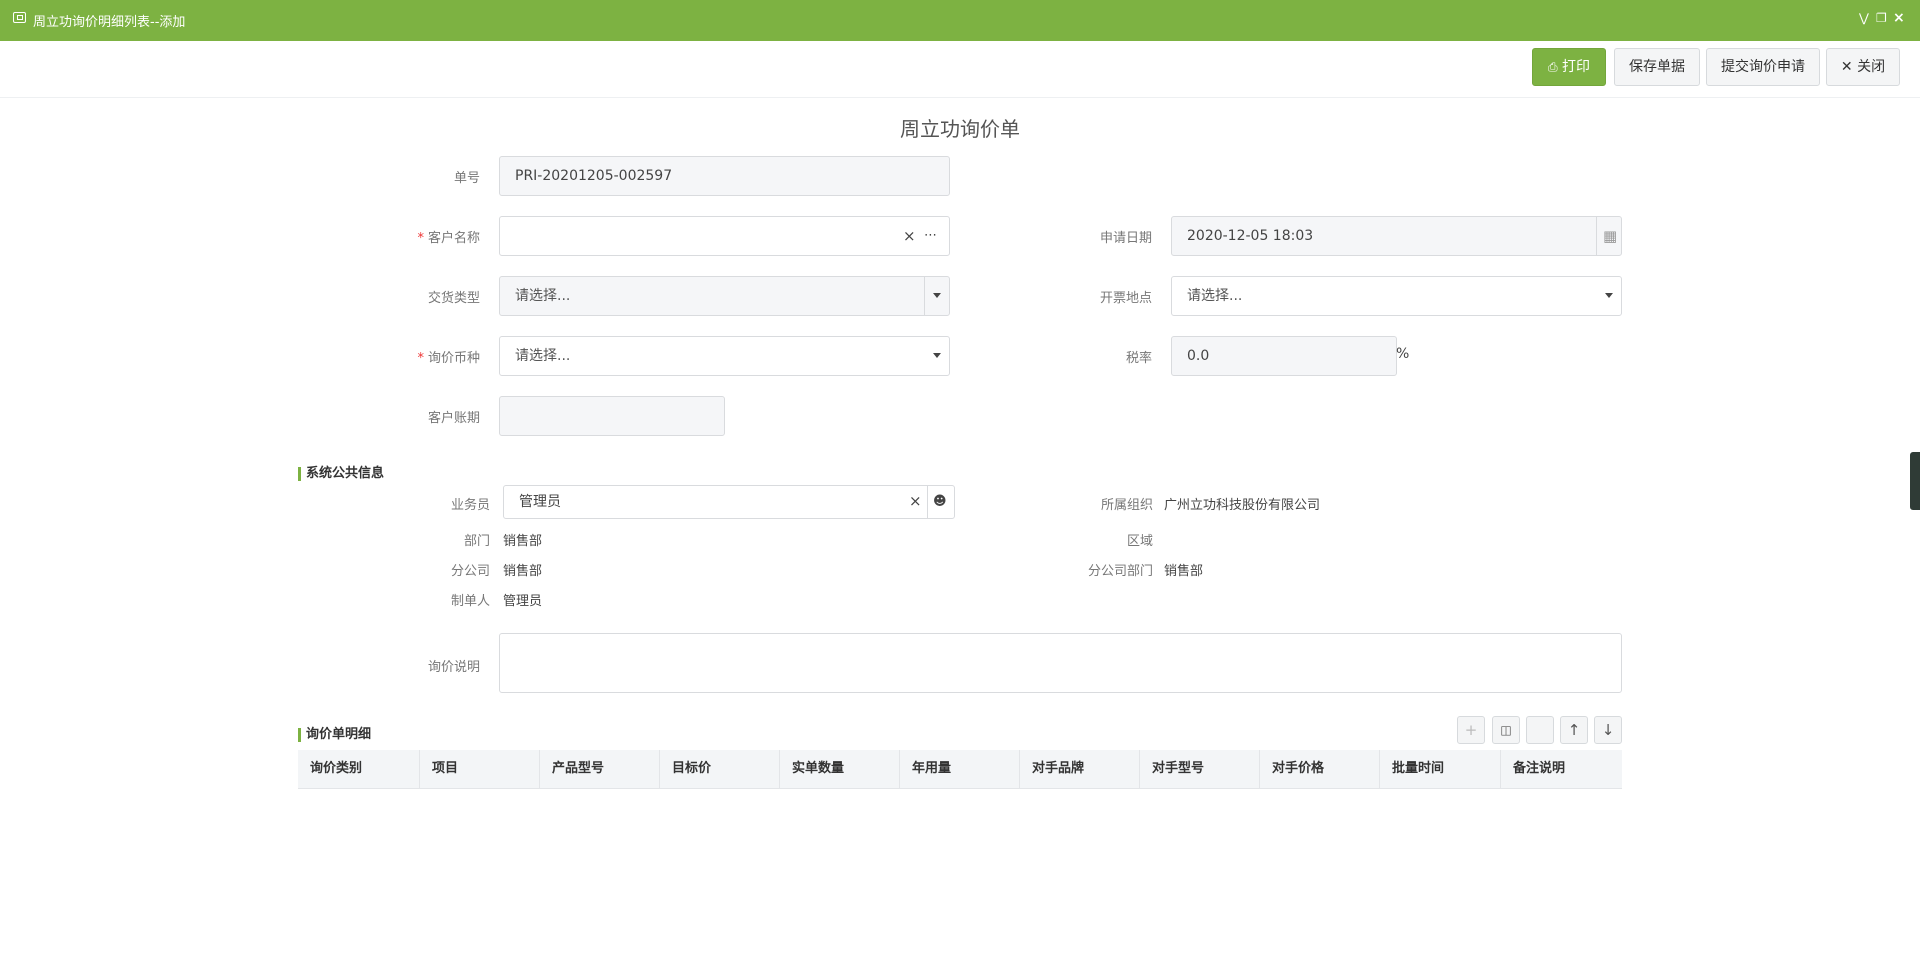 This screenshot has width=1920, height=968. Describe the element at coordinates (470, 601) in the screenshot. I see `creator-label: 制单人` at that location.